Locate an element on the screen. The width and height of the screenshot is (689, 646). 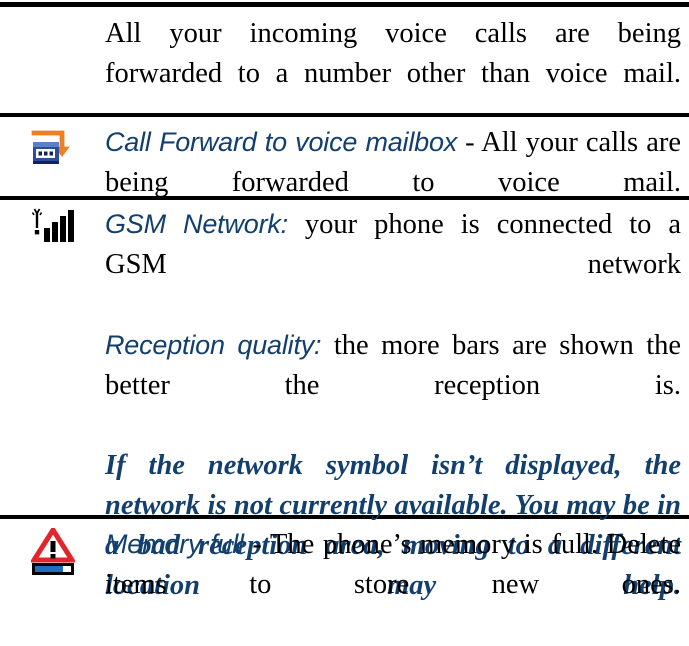
status-label: Memory full is located at coordinates (174, 544).